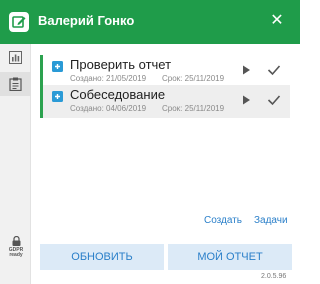 The image size is (320, 284). I want to click on task-title: Собеседование, so click(118, 94).